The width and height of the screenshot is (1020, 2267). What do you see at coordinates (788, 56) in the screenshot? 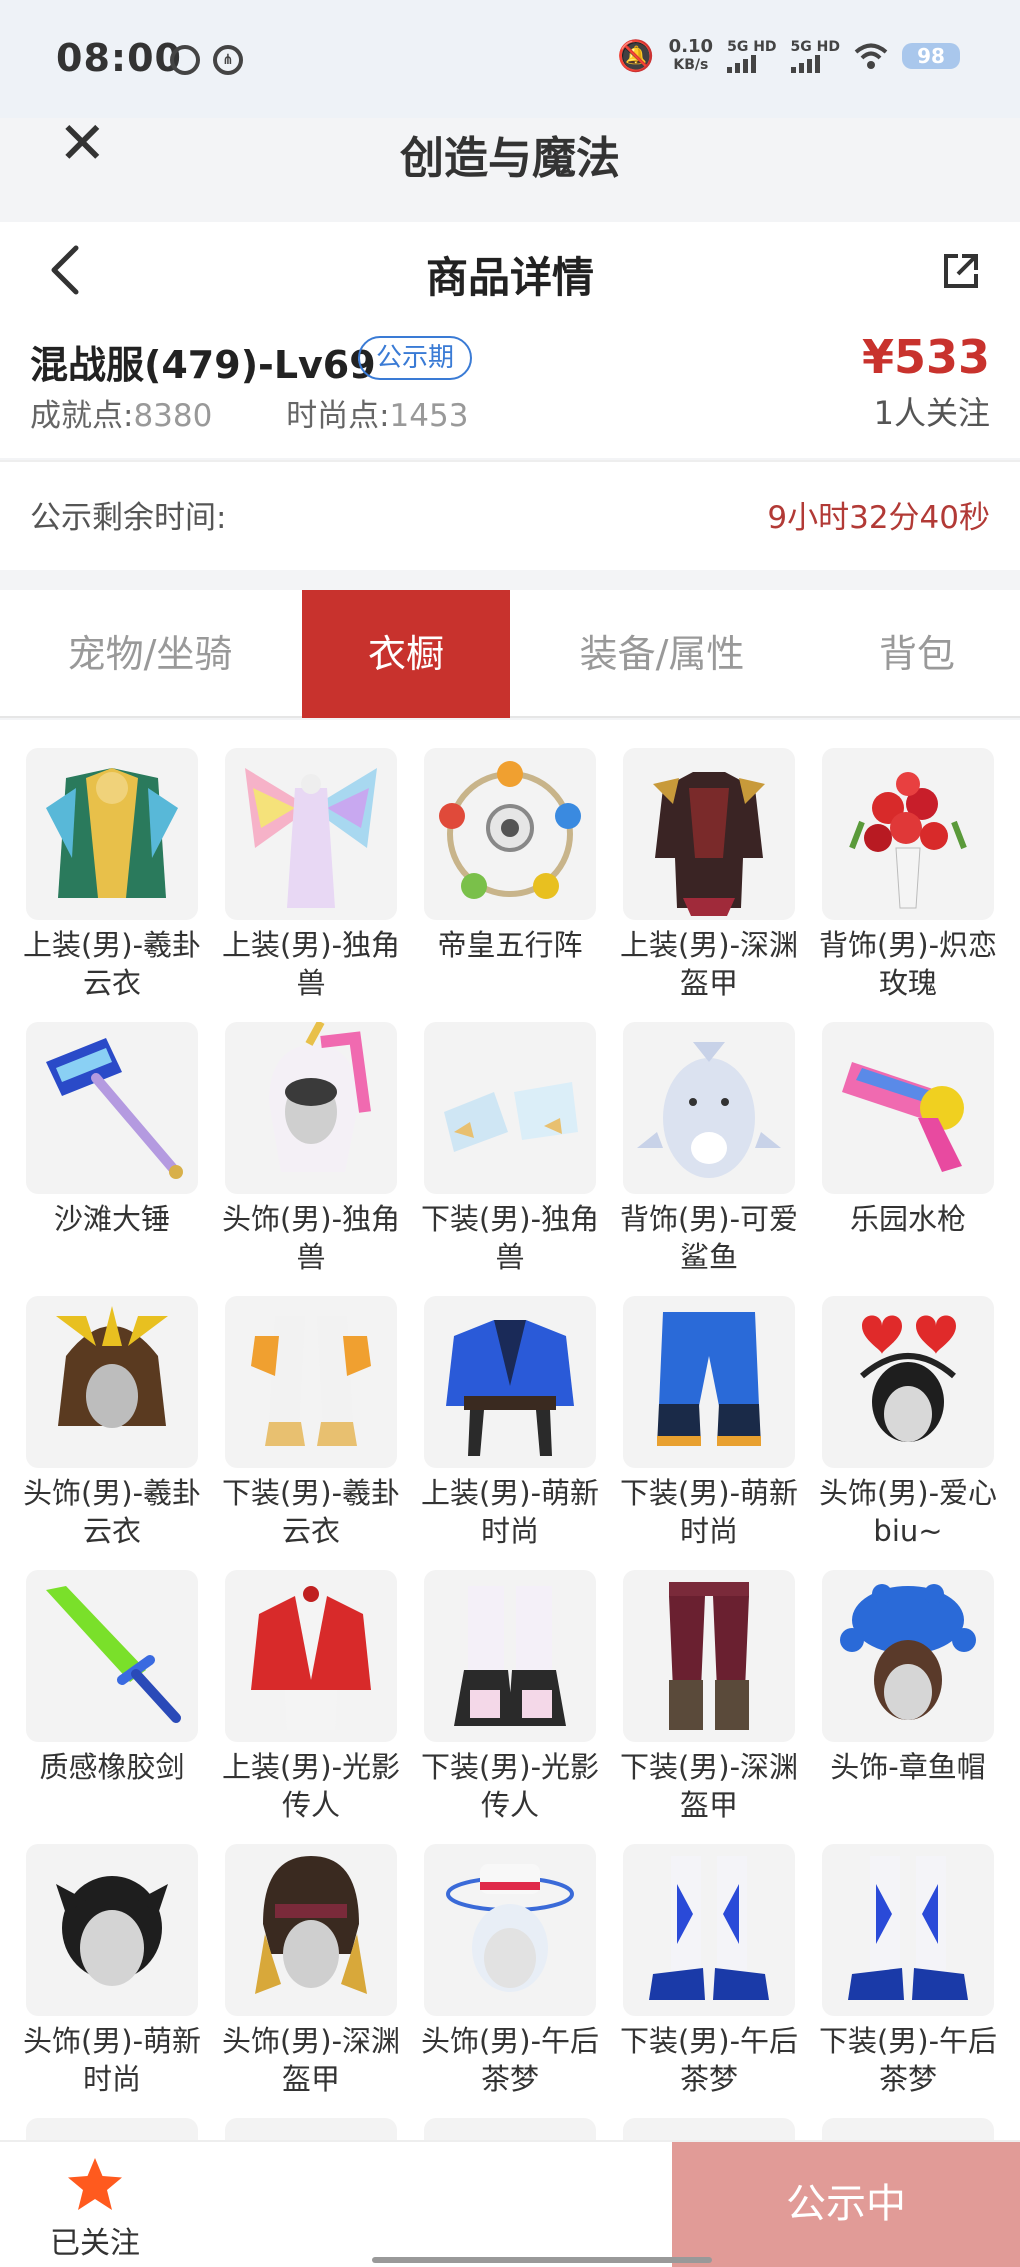
I see `status-indicators: 🔕 0.10 KB/s 5G HD 5G HD 98` at bounding box center [788, 56].